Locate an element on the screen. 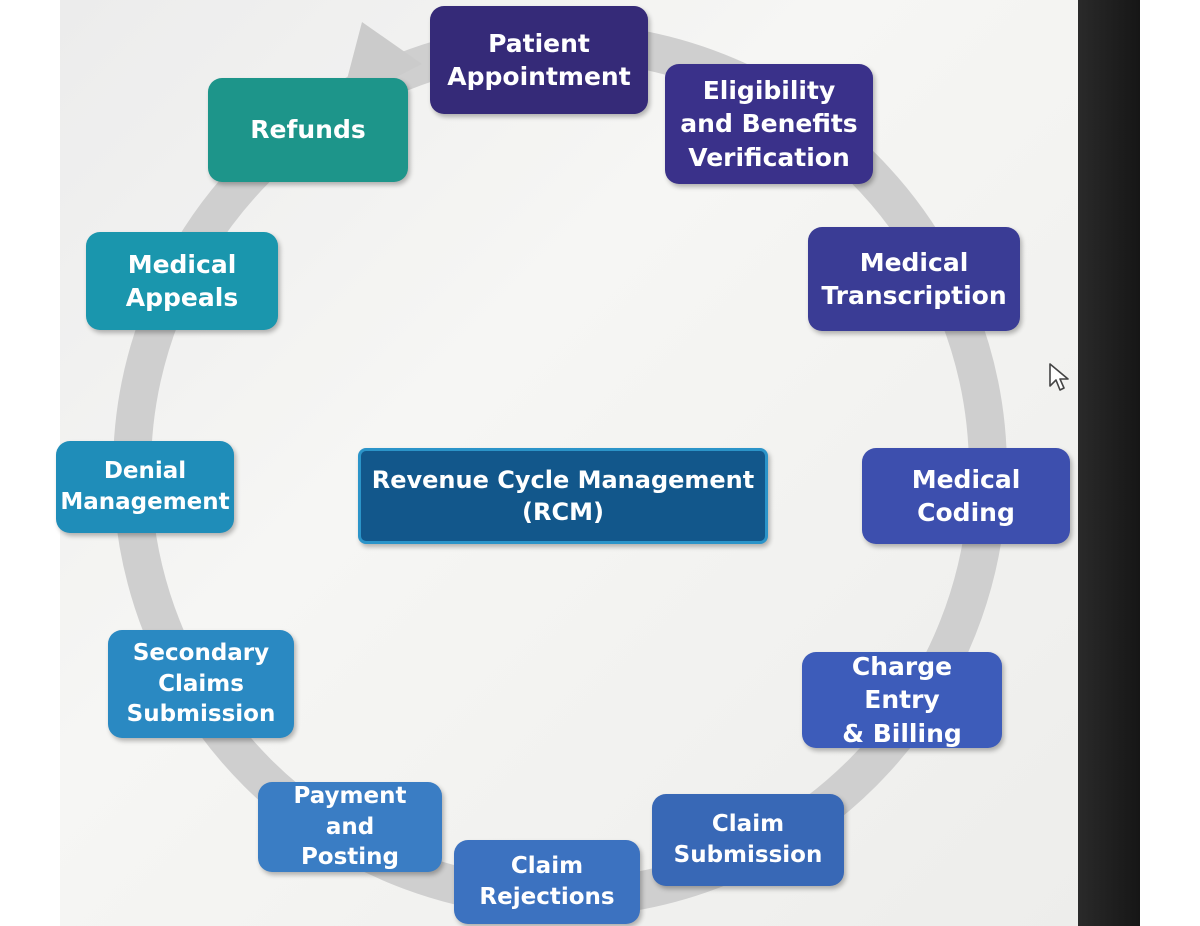 This screenshot has width=1200, height=926. step-claim-submission: Claim Submission is located at coordinates (748, 840).